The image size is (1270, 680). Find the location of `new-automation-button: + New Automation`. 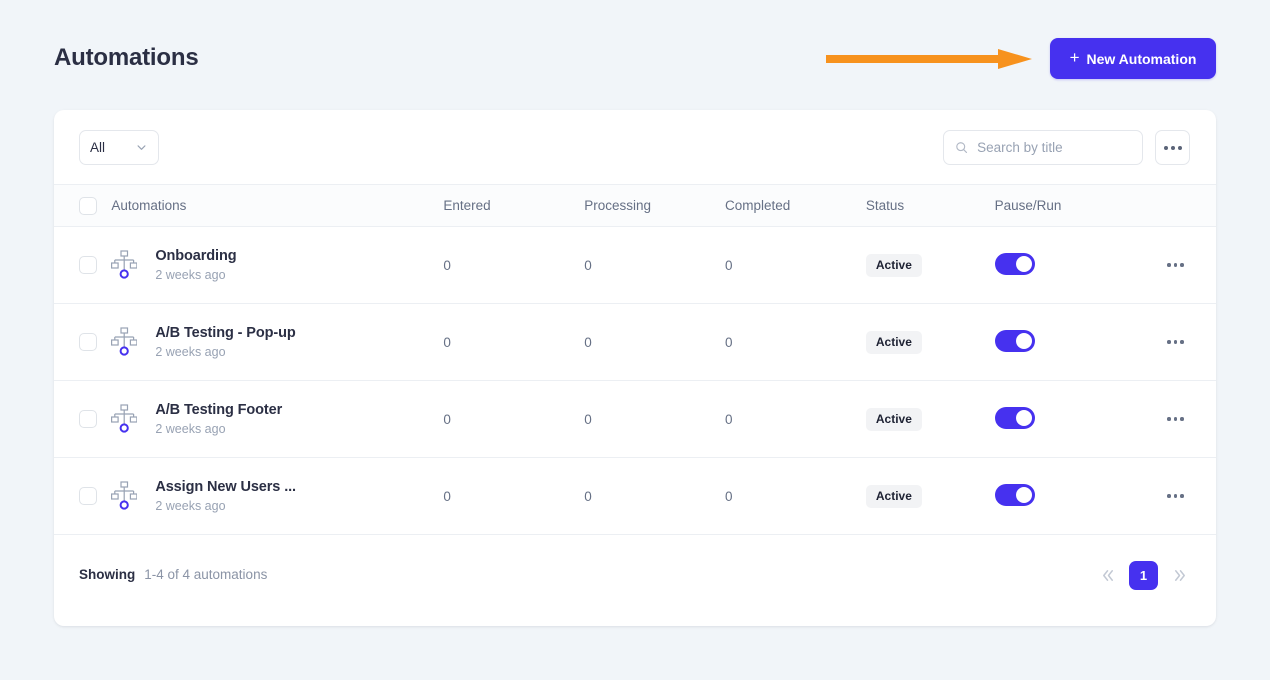

new-automation-button: + New Automation is located at coordinates (1133, 58).